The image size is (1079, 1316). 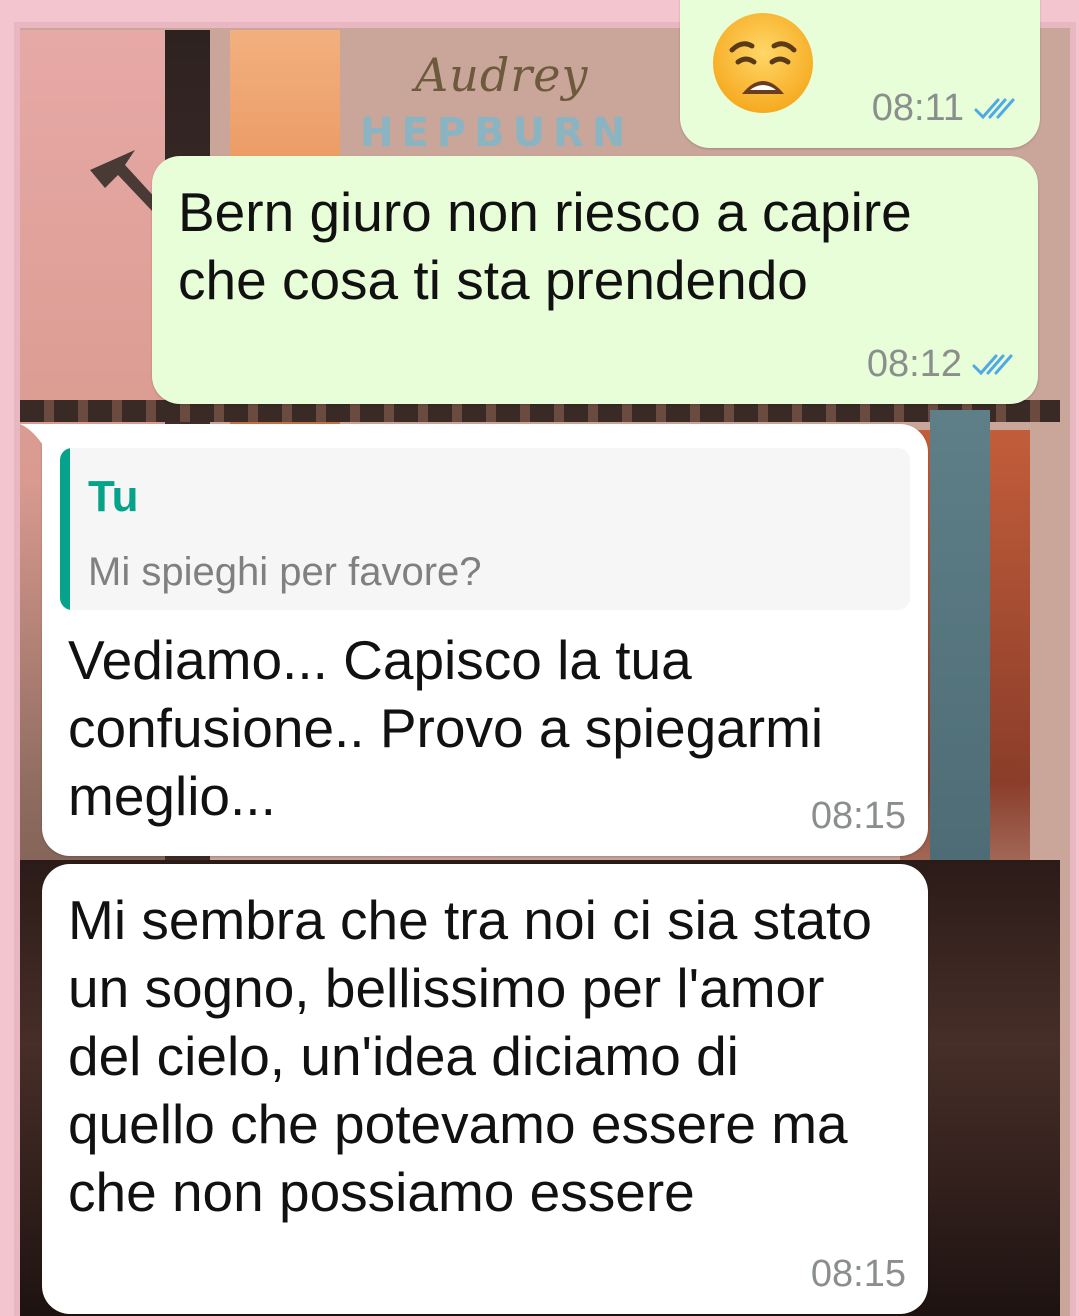 What do you see at coordinates (502, 75) in the screenshot?
I see `wallpaper-logo-script: Audrey` at bounding box center [502, 75].